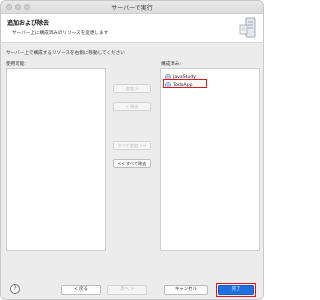  I want to click on page-description: サーバー上に構成済みのリソースを変更します, so click(60, 33).